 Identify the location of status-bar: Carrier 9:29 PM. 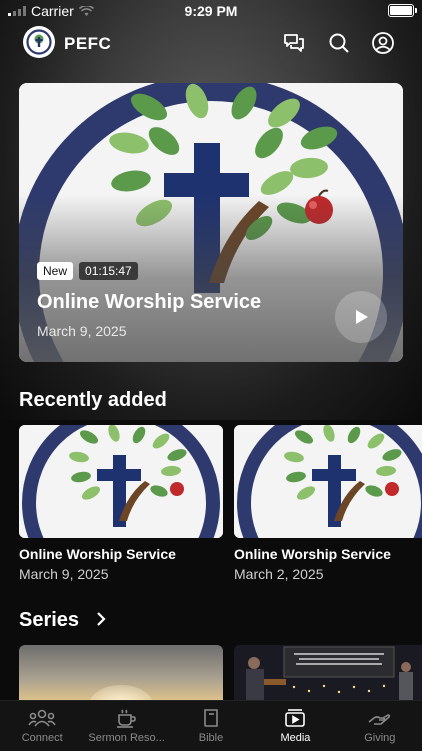
(211, 11).